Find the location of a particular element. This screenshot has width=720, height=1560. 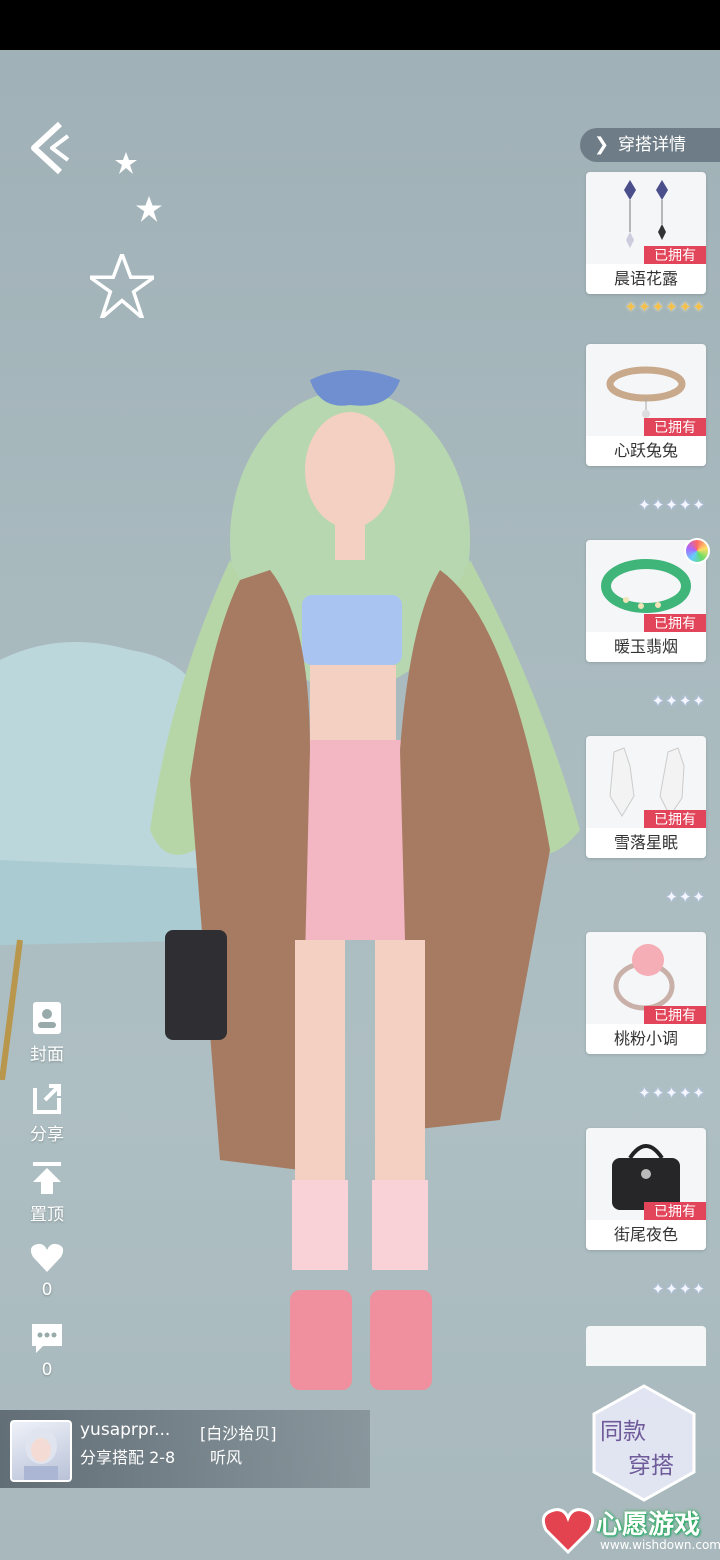

share-label: 分享 is located at coordinates (47, 1135).